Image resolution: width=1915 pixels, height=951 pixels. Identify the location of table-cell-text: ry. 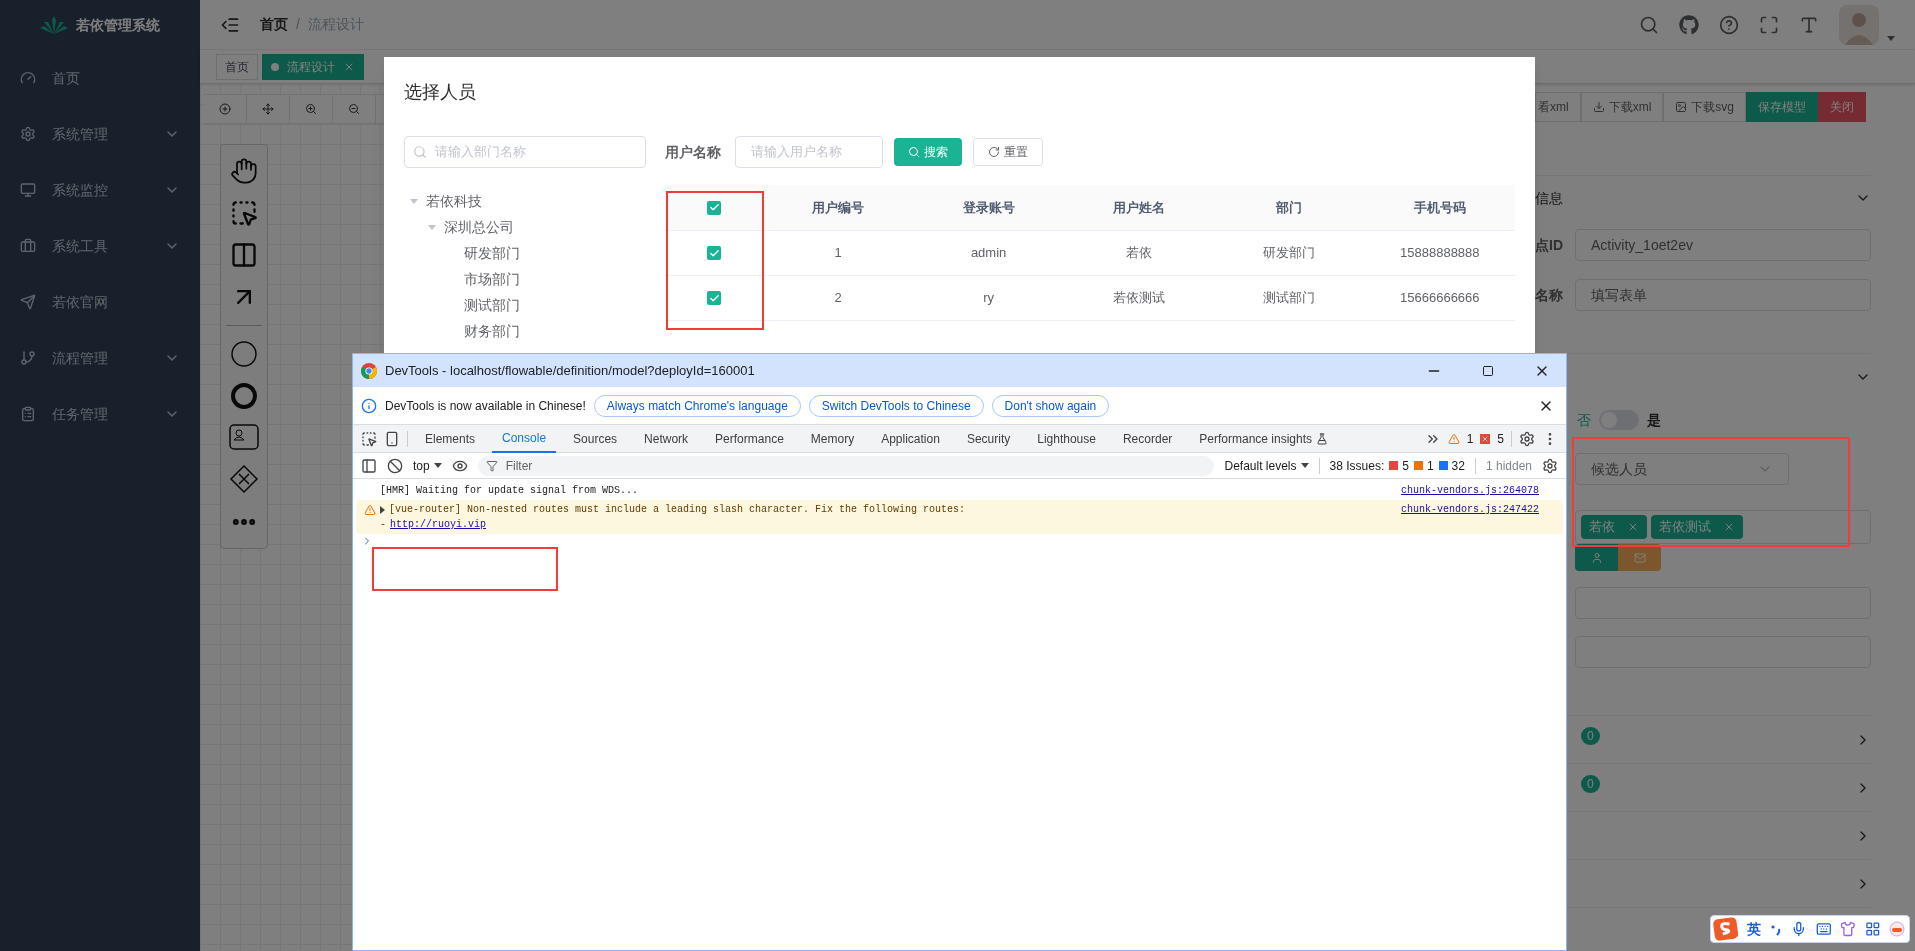
(988, 298).